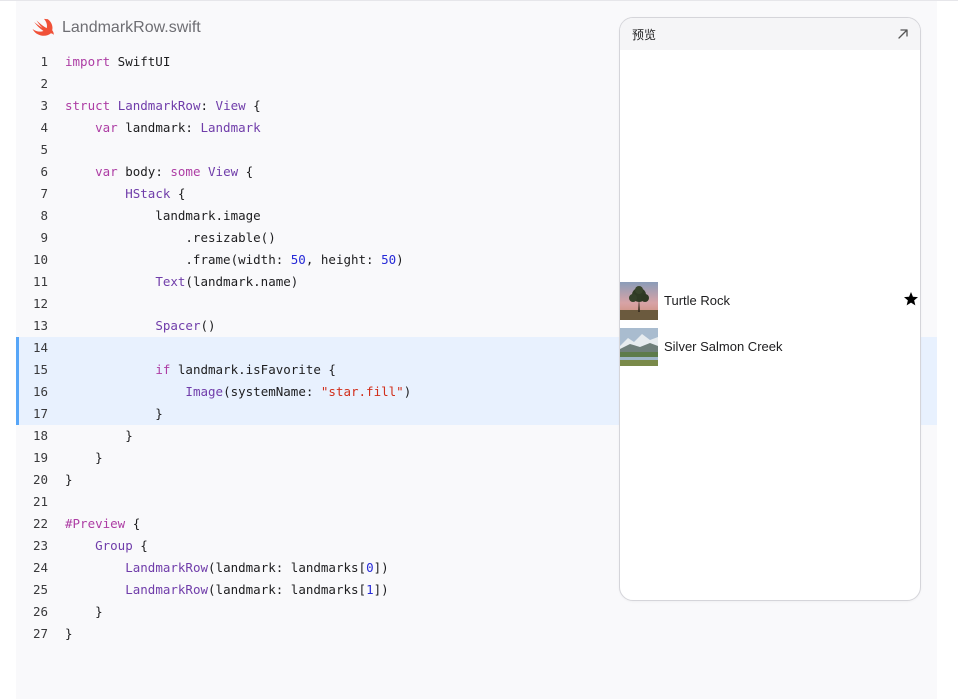  I want to click on line-number: 7, so click(44, 193).